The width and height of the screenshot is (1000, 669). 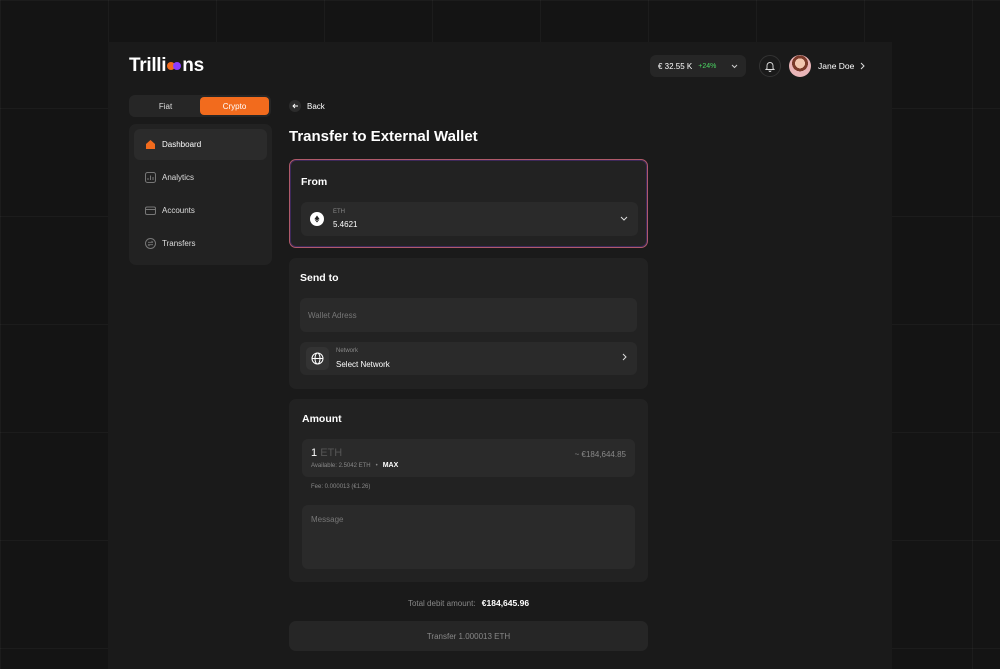 I want to click on avatar, so click(x=800, y=66).